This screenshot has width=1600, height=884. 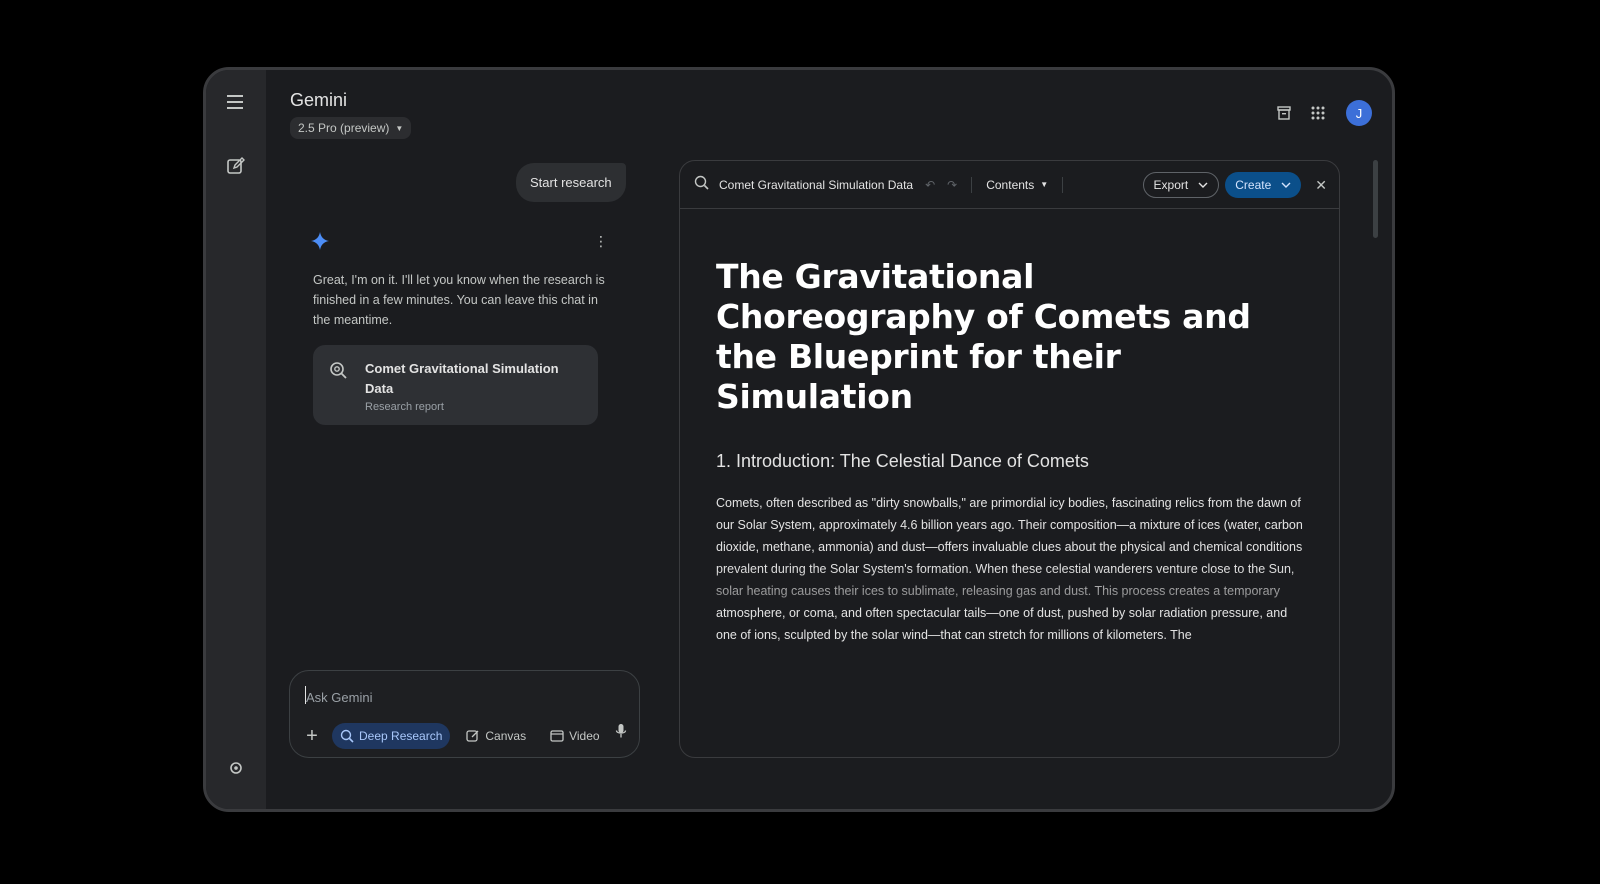 I want to click on more-options-icon: ⋮, so click(x=601, y=241).